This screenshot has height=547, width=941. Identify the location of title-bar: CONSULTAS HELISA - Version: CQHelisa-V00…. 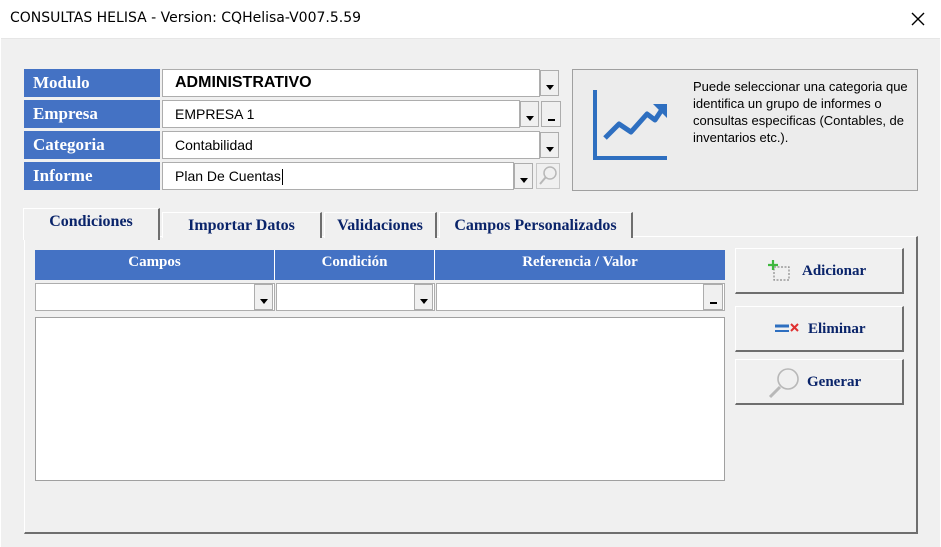
(470, 19).